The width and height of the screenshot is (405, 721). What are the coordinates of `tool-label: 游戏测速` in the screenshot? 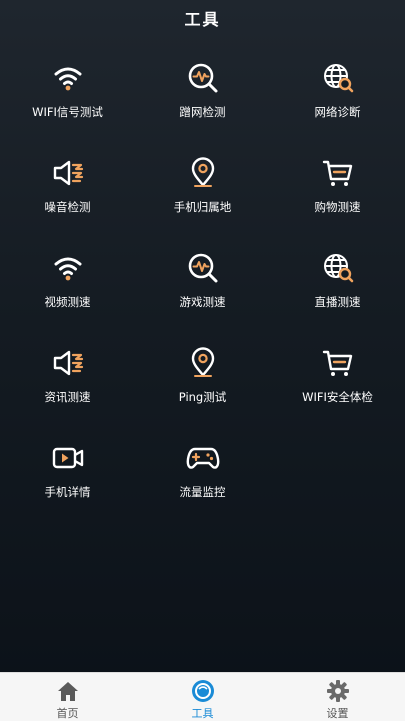 It's located at (202, 302).